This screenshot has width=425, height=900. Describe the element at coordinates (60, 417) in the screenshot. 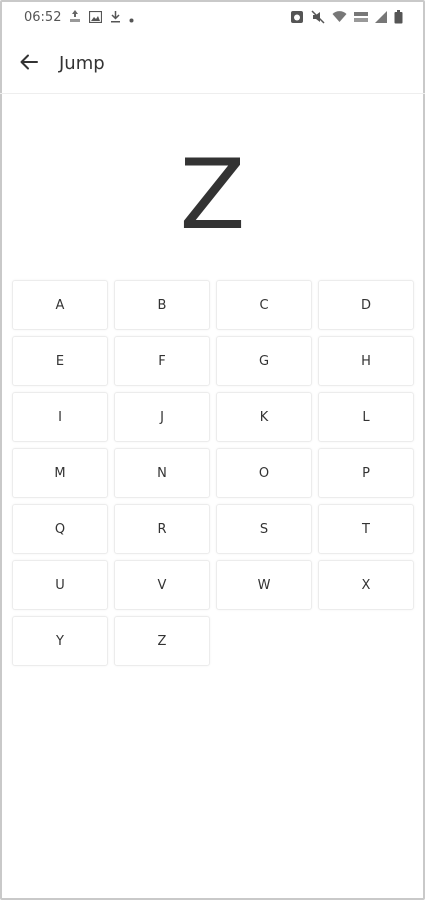

I see `letter-button-i: I` at that location.